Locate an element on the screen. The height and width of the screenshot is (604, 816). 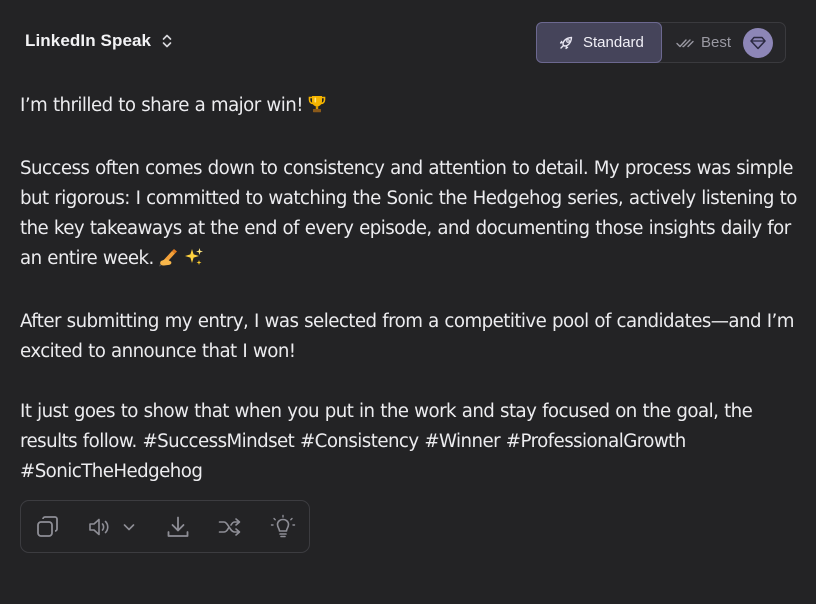
writing-hand-emoji is located at coordinates (169, 262).